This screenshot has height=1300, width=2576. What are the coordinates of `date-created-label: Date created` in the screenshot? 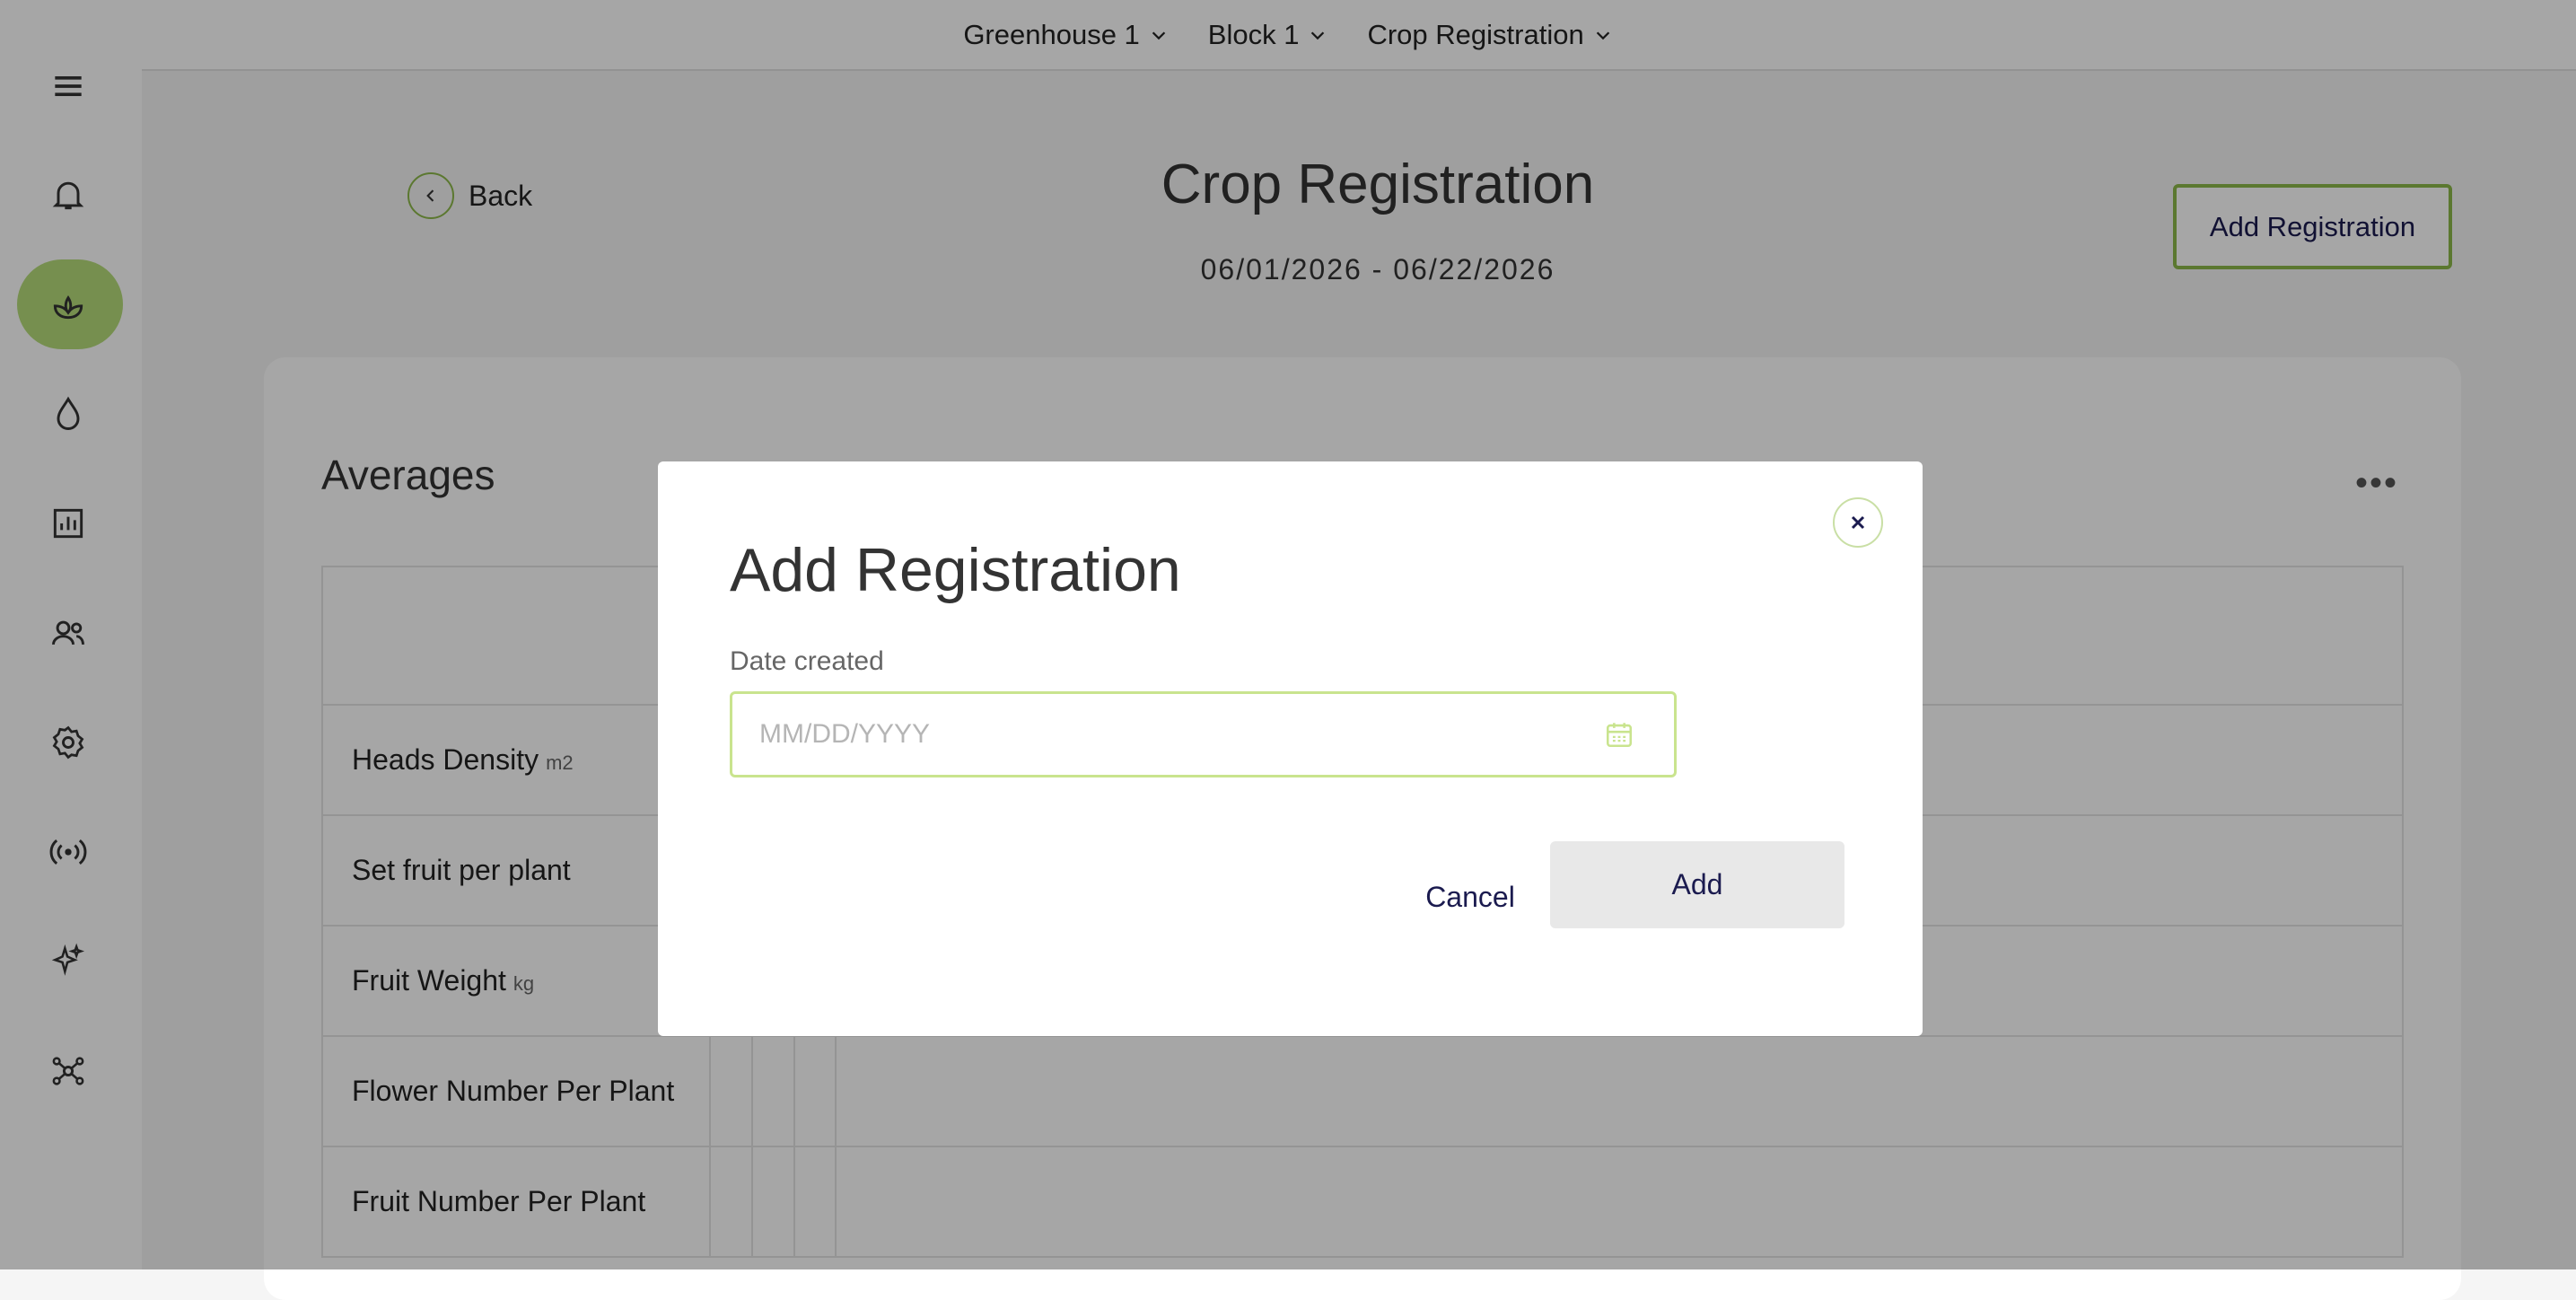 It's located at (807, 661).